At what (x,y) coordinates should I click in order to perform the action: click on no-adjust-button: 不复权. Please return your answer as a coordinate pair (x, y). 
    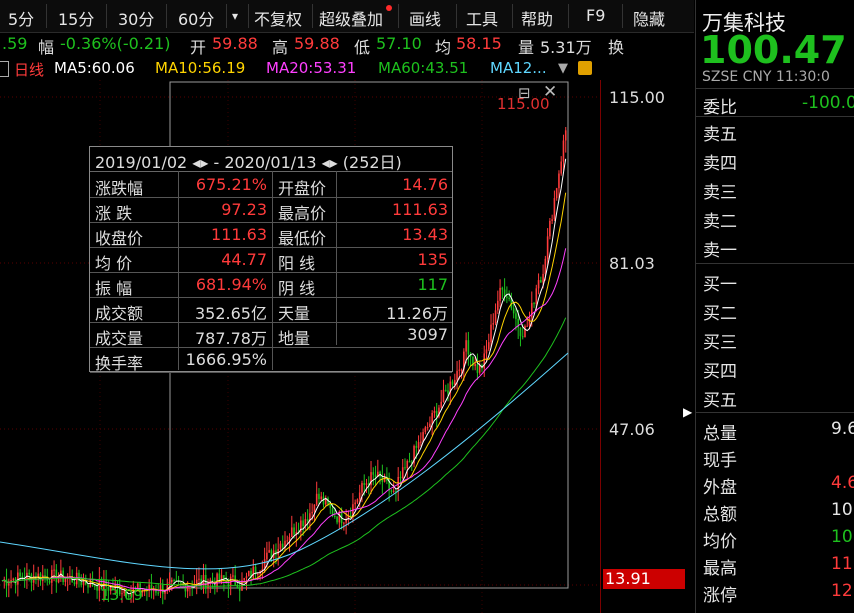
    Looking at the image, I should click on (278, 18).